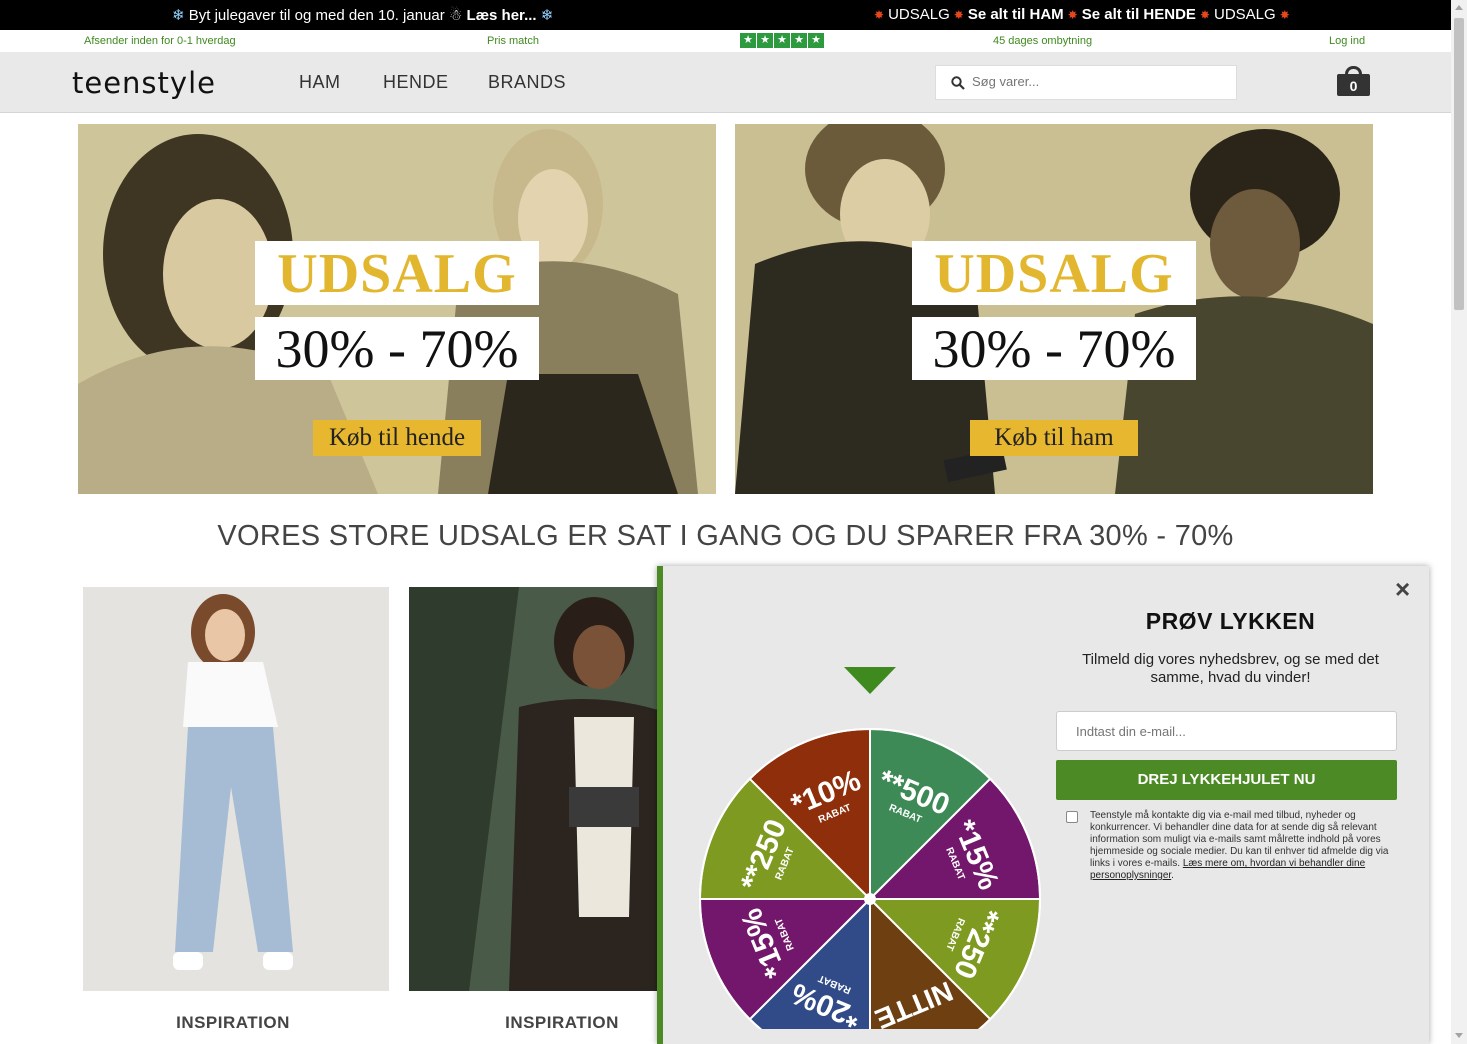 The image size is (1467, 1044). Describe the element at coordinates (1043, 41) in the screenshot. I see `usp-exchange: 45 dages ombytning` at that location.